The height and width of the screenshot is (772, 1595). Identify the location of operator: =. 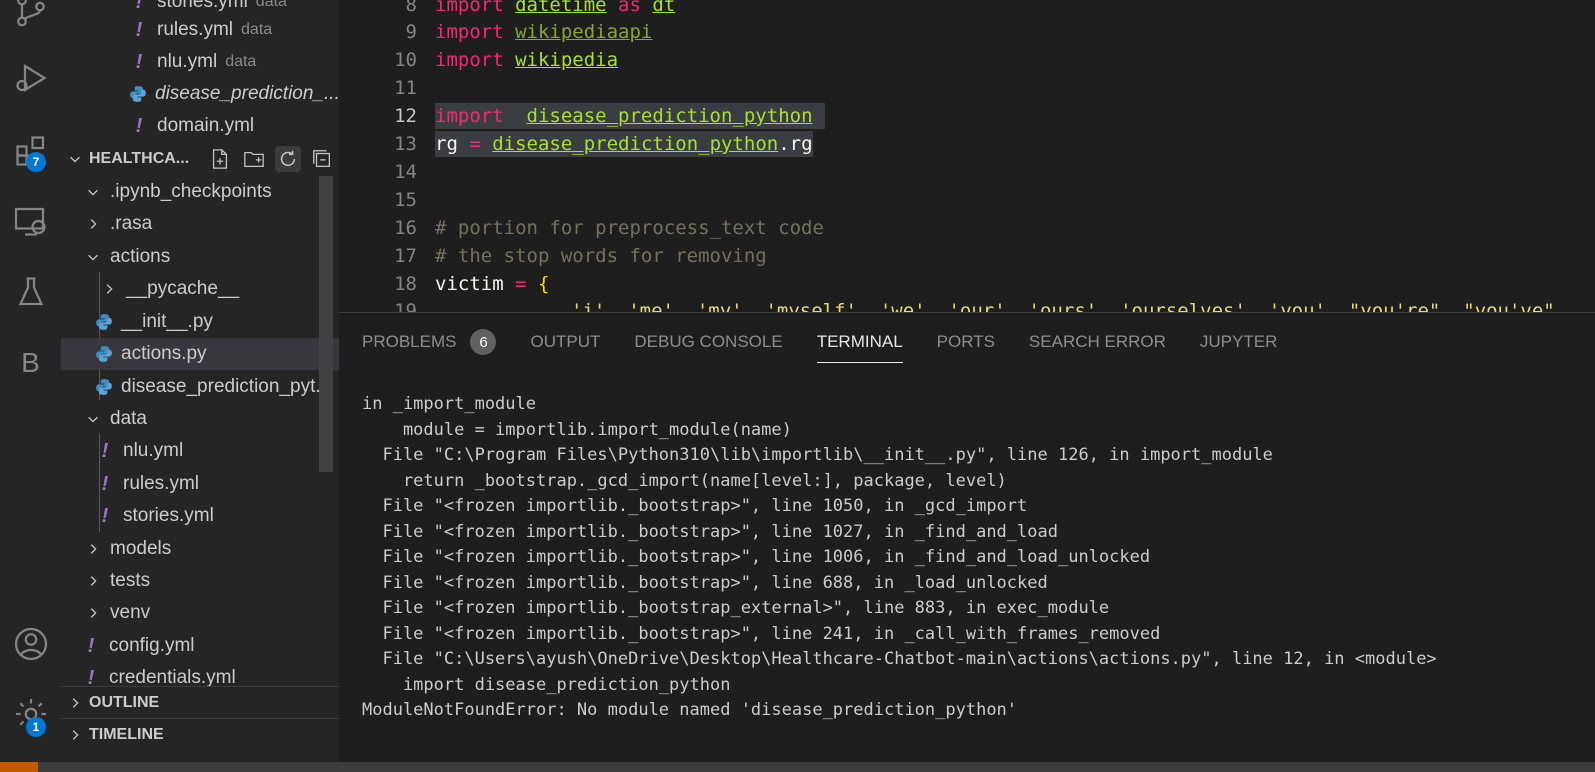
(521, 284).